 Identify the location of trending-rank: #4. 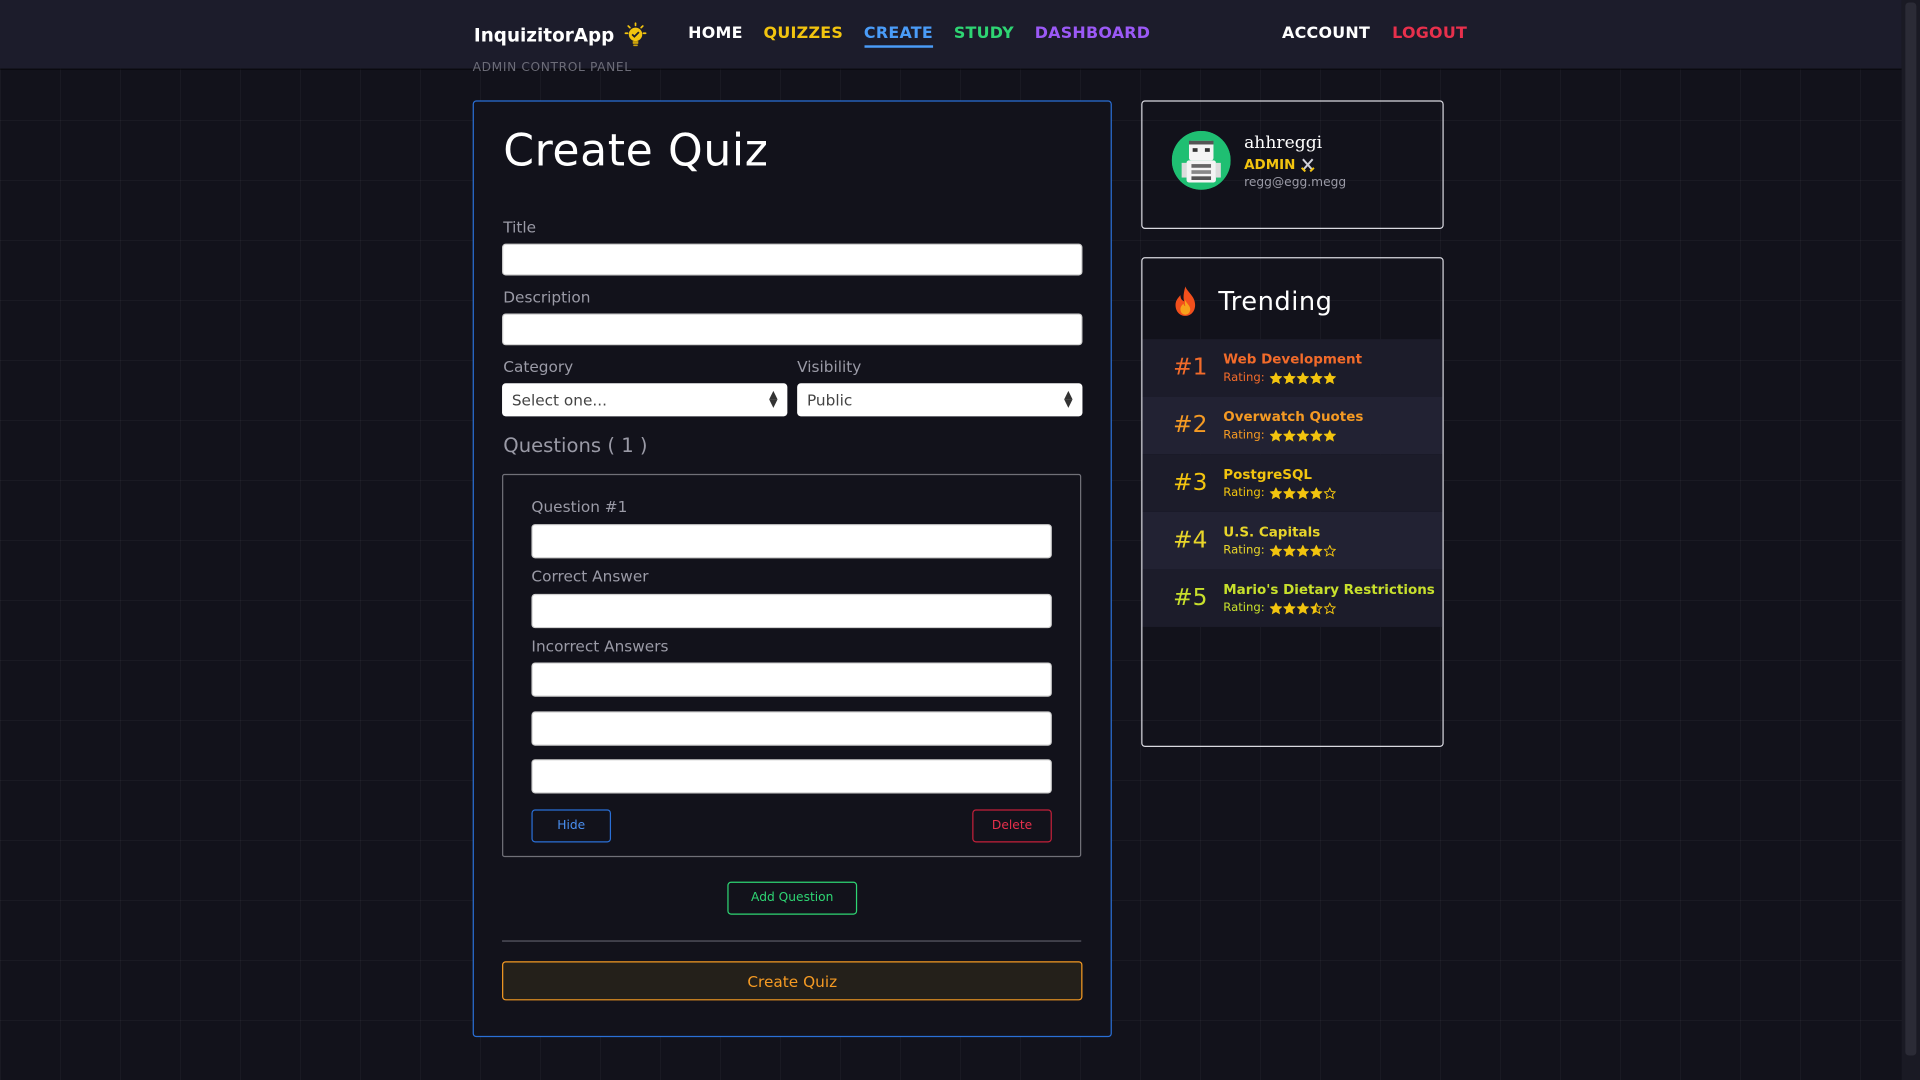
(1190, 540).